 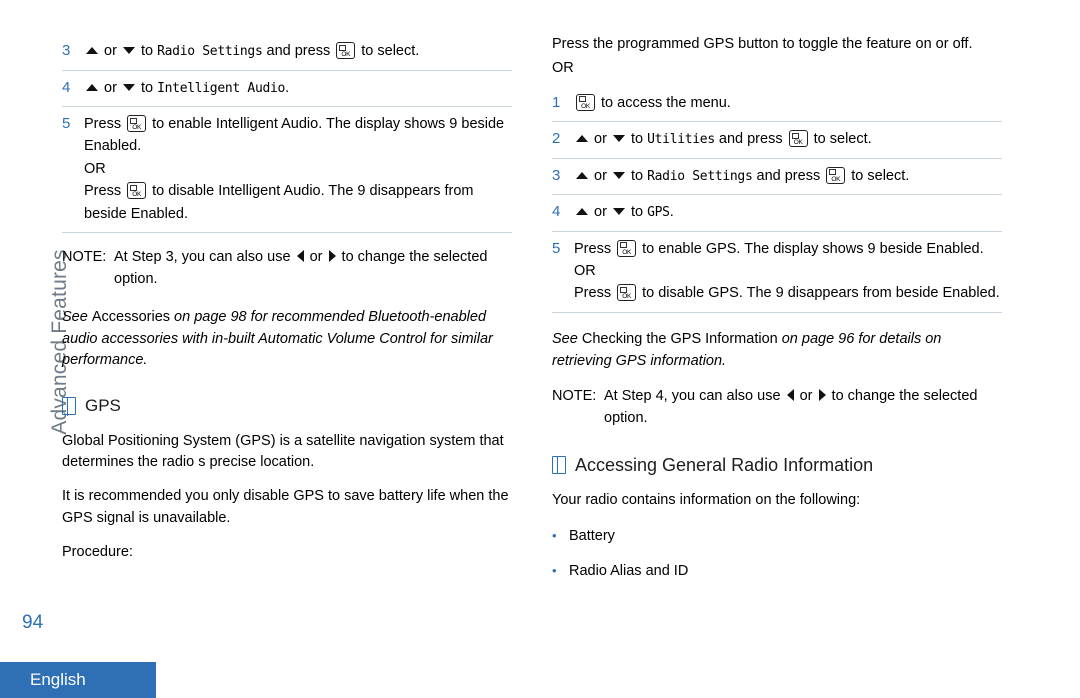 What do you see at coordinates (777, 571) in the screenshot?
I see `list-item: • Radio Alias and ID` at bounding box center [777, 571].